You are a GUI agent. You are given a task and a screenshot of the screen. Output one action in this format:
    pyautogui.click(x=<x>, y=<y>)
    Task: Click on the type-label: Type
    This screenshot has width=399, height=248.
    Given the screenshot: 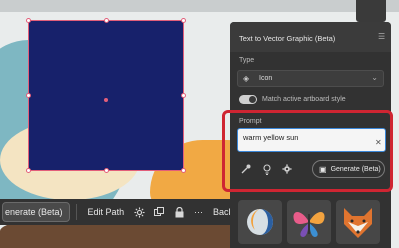 What is the action you would take?
    pyautogui.click(x=247, y=60)
    